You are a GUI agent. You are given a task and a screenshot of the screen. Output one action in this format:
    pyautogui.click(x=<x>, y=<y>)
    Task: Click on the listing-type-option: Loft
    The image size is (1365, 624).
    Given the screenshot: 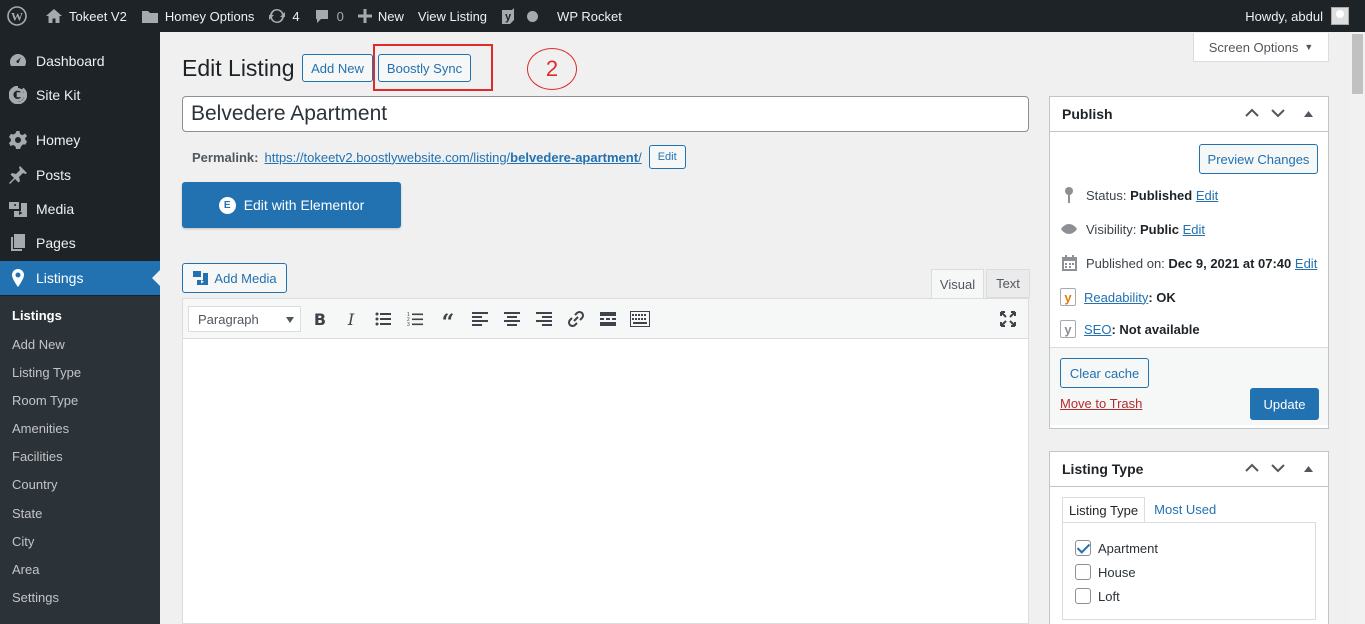 What is the action you would take?
    pyautogui.click(x=1097, y=596)
    